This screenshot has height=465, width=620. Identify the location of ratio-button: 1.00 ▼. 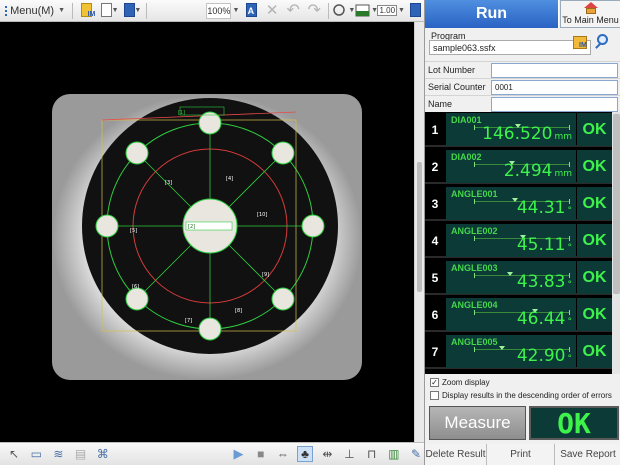
(391, 11).